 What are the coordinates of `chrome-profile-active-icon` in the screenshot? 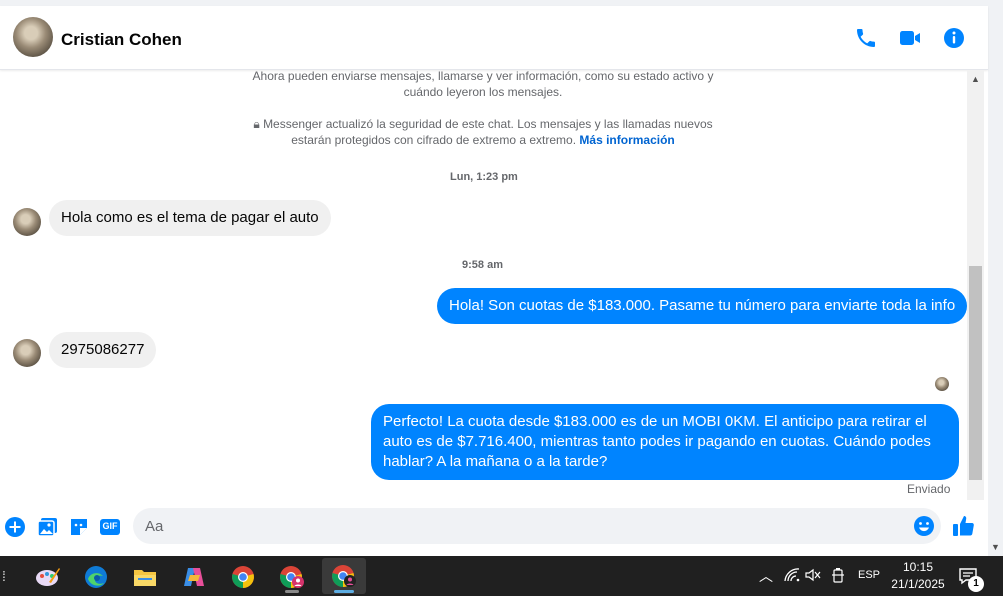 It's located at (344, 576).